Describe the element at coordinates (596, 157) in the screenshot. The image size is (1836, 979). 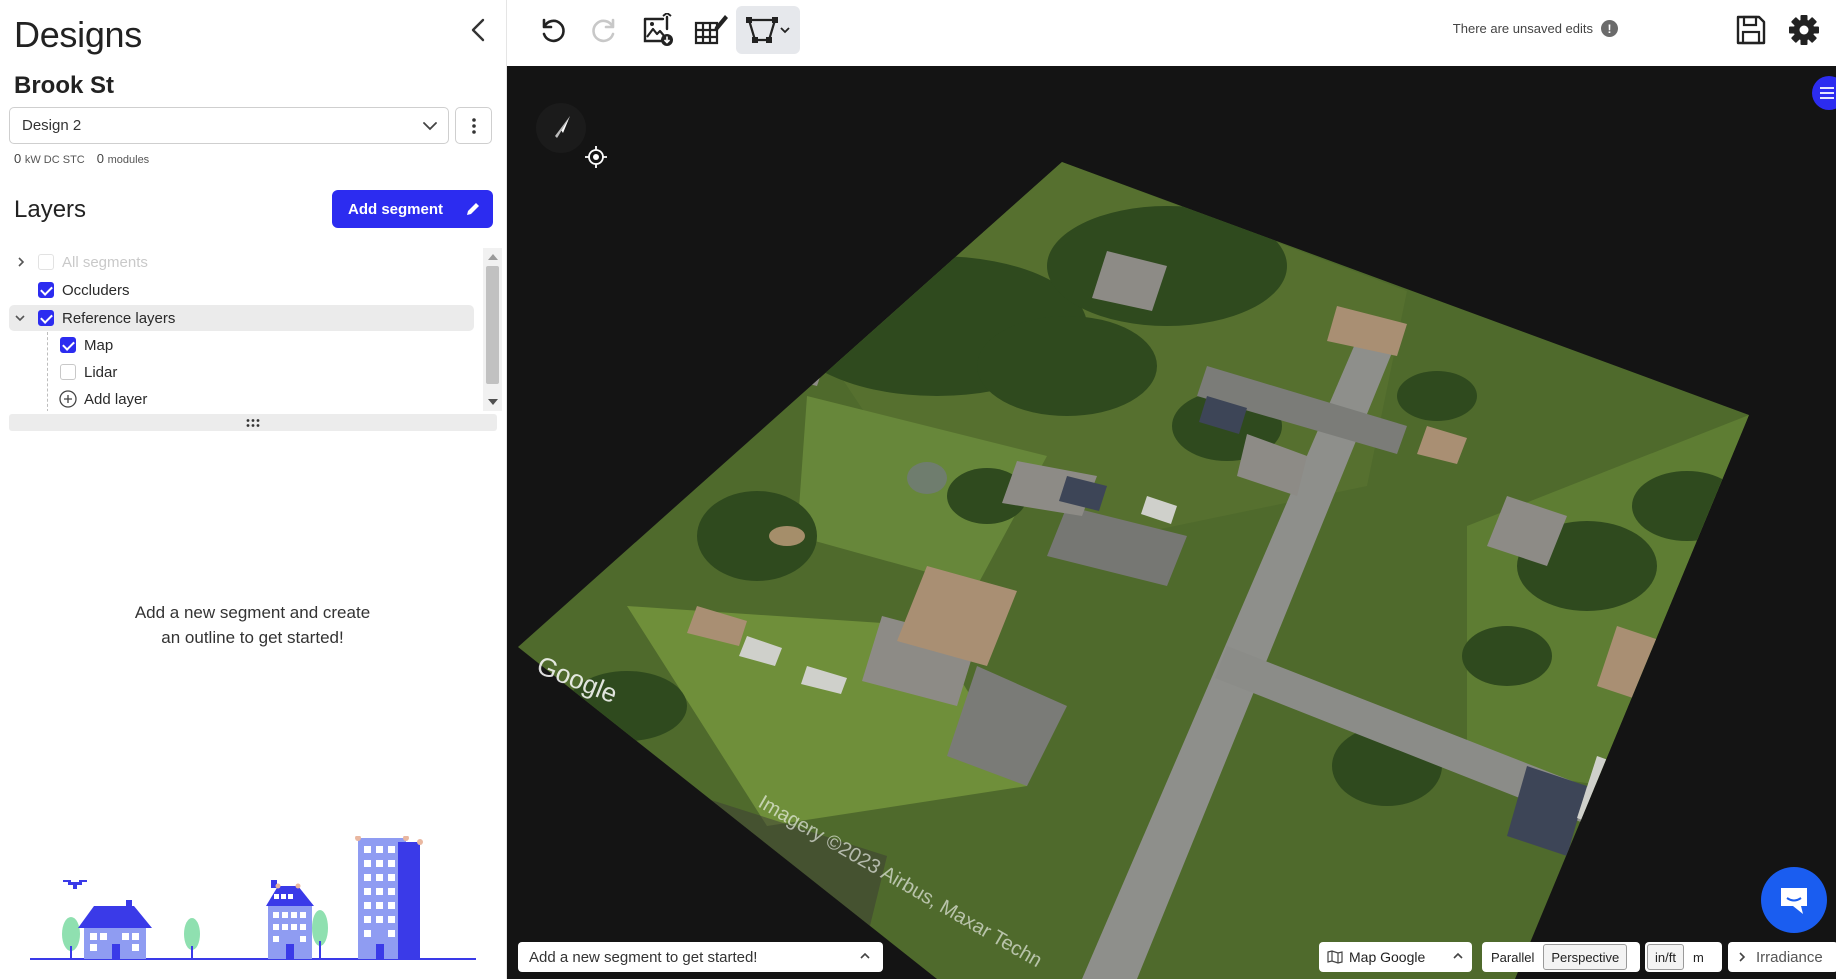
I see `crosshair-icon` at that location.